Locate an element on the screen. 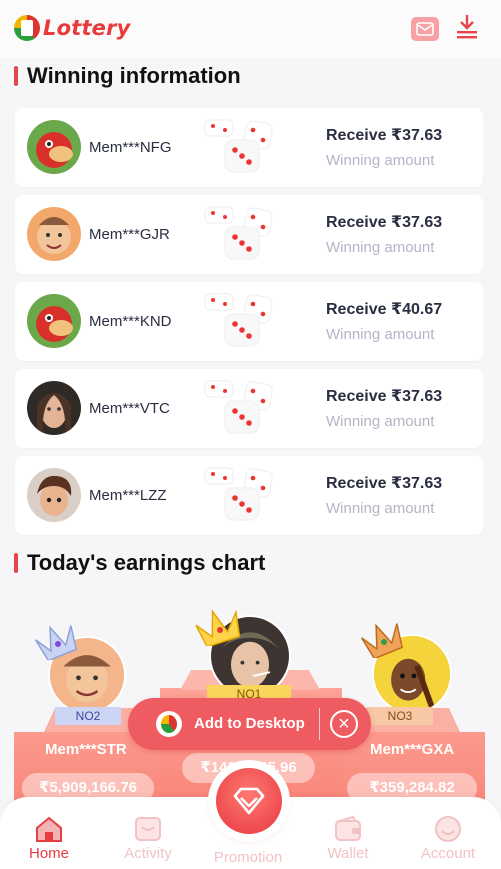  user-name: Mem***LZZ is located at coordinates (128, 495).